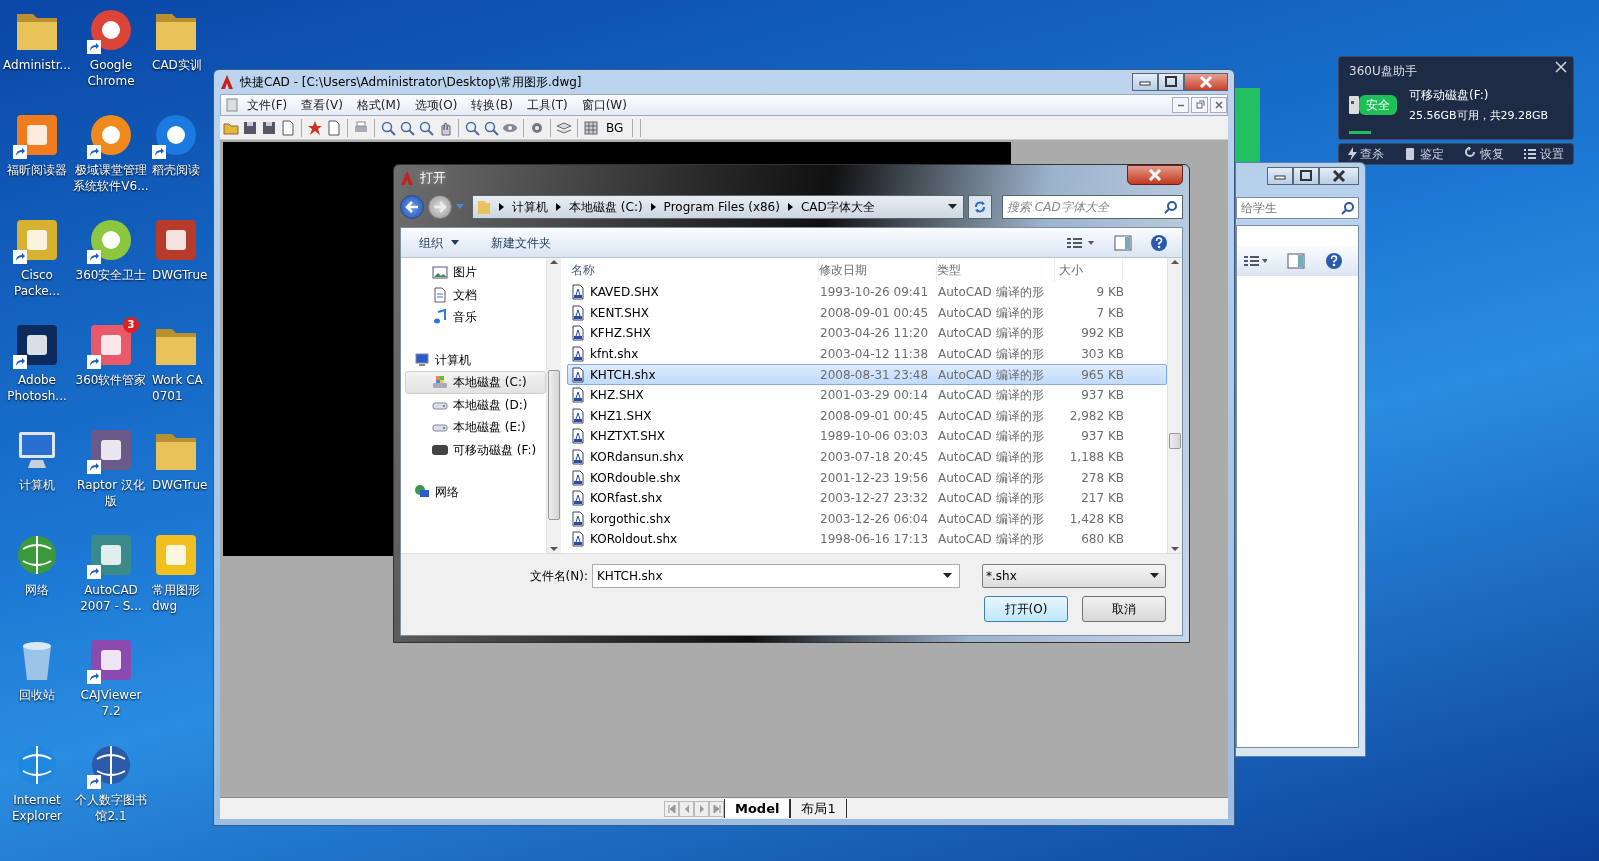  What do you see at coordinates (436, 105) in the screenshot?
I see `menu-item: 选项(O)` at bounding box center [436, 105].